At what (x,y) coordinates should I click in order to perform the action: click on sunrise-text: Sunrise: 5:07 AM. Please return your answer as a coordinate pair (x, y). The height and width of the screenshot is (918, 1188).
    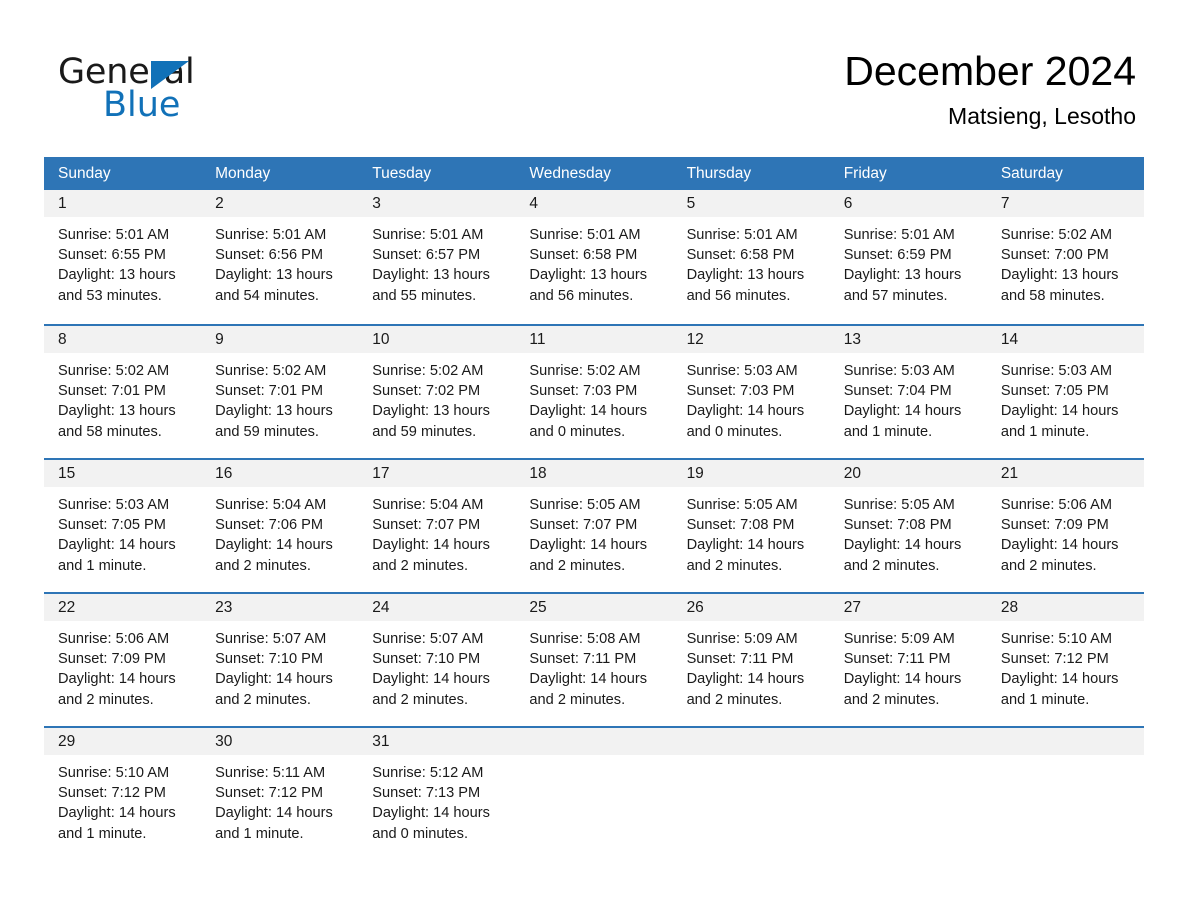
    Looking at the image, I should click on (271, 639).